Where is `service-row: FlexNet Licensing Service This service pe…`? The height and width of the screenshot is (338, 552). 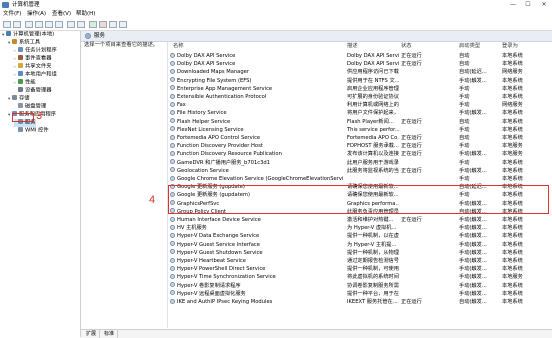
service-row: FlexNet Licensing Service This service pe… is located at coordinates (361, 130).